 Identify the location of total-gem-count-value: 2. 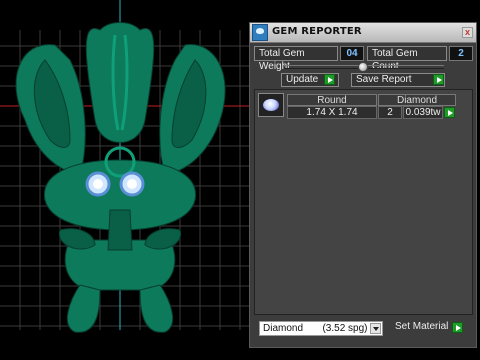
(461, 53).